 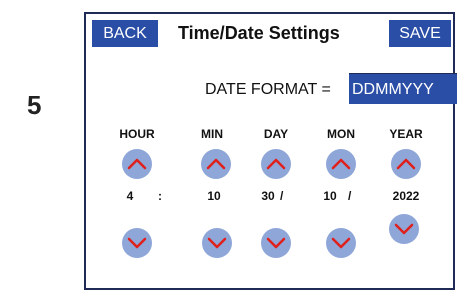 I want to click on min-up-button, so click(x=216, y=164).